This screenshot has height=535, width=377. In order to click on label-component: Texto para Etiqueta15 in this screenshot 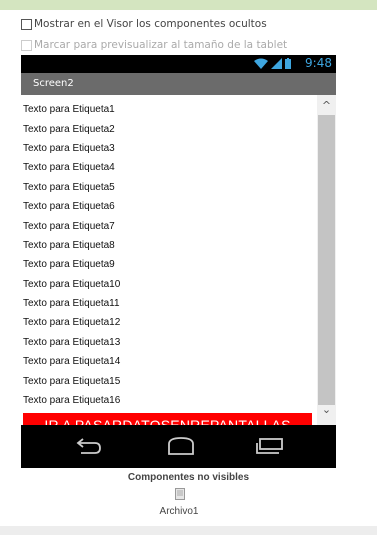, I will do `click(168, 380)`.